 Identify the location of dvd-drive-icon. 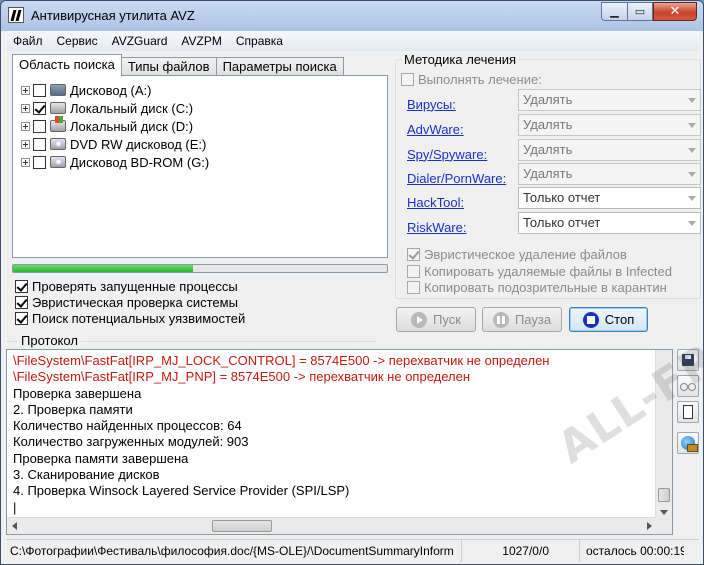
(58, 144).